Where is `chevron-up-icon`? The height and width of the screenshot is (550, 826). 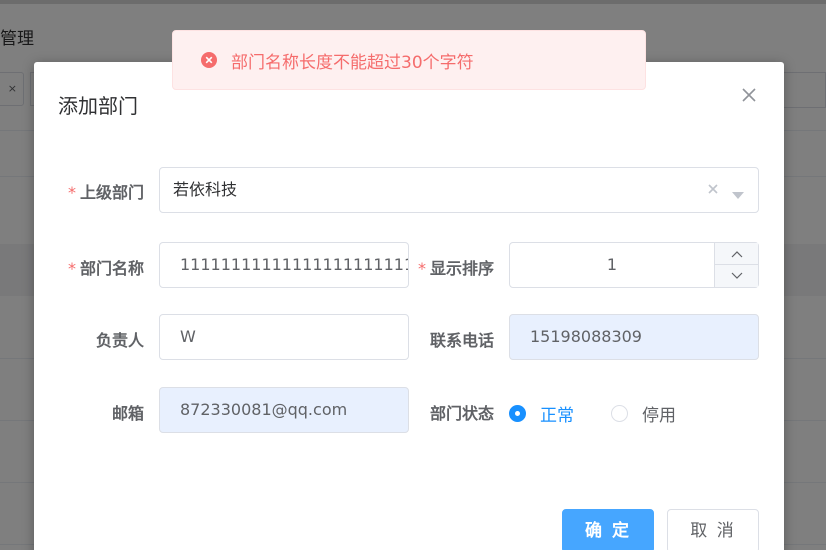 chevron-up-icon is located at coordinates (737, 253).